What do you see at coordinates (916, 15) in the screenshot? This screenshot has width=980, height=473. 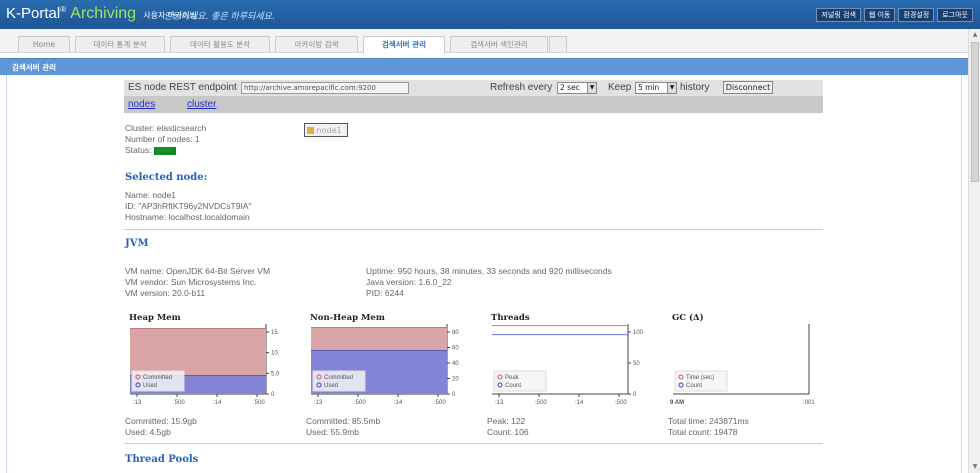 I see `settings-button: 환경설정` at bounding box center [916, 15].